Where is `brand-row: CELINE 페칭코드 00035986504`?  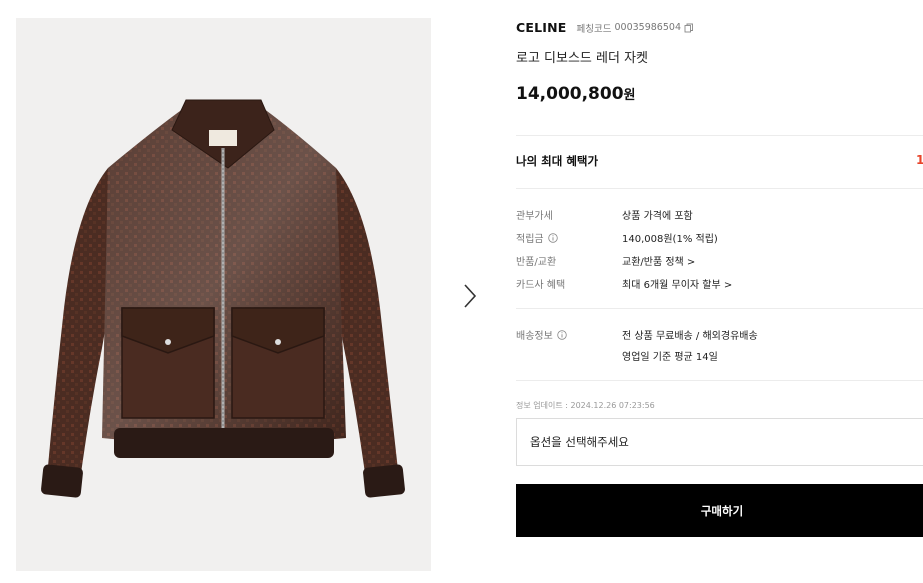 brand-row: CELINE 페칭코드 00035986504 is located at coordinates (605, 27).